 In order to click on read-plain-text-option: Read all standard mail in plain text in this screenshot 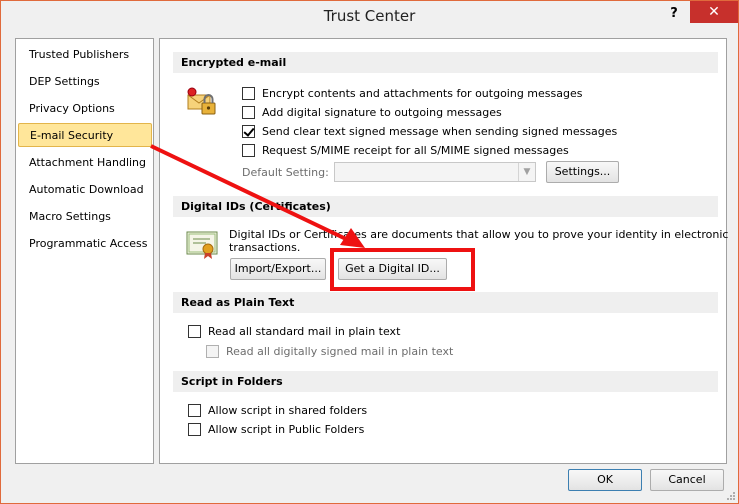, I will do `click(294, 331)`.